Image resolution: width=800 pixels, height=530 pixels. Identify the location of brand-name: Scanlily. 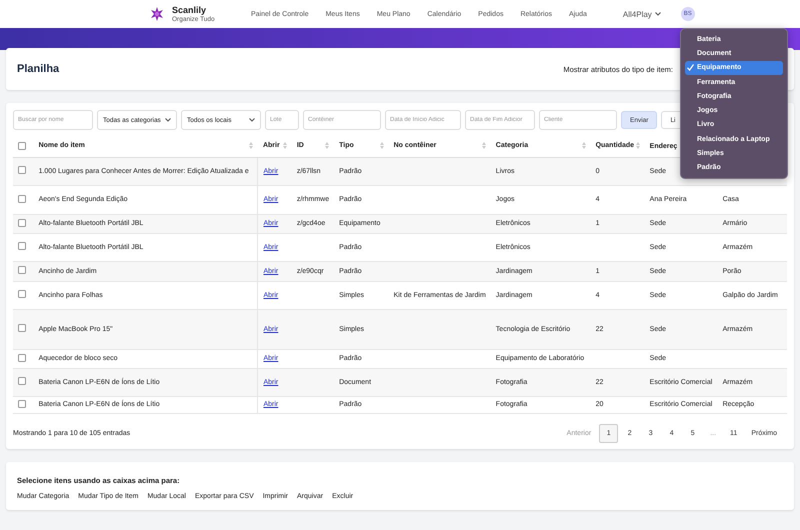
(190, 10).